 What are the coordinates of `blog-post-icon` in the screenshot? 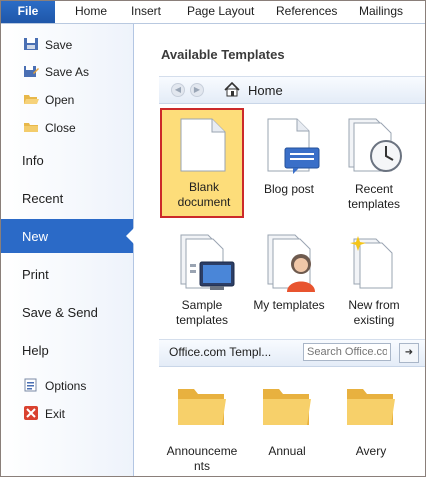 It's located at (293, 146).